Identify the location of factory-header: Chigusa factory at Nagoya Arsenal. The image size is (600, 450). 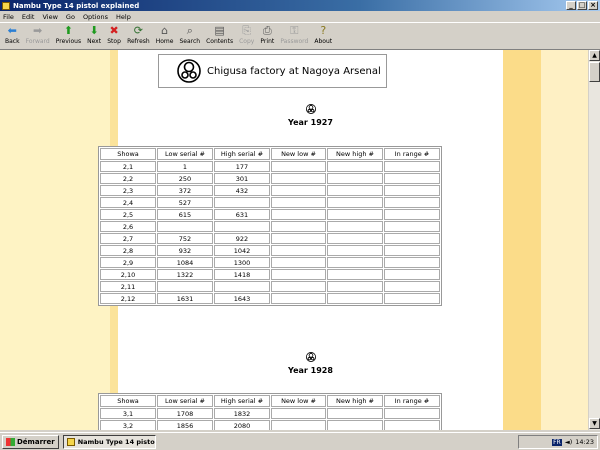
(272, 71).